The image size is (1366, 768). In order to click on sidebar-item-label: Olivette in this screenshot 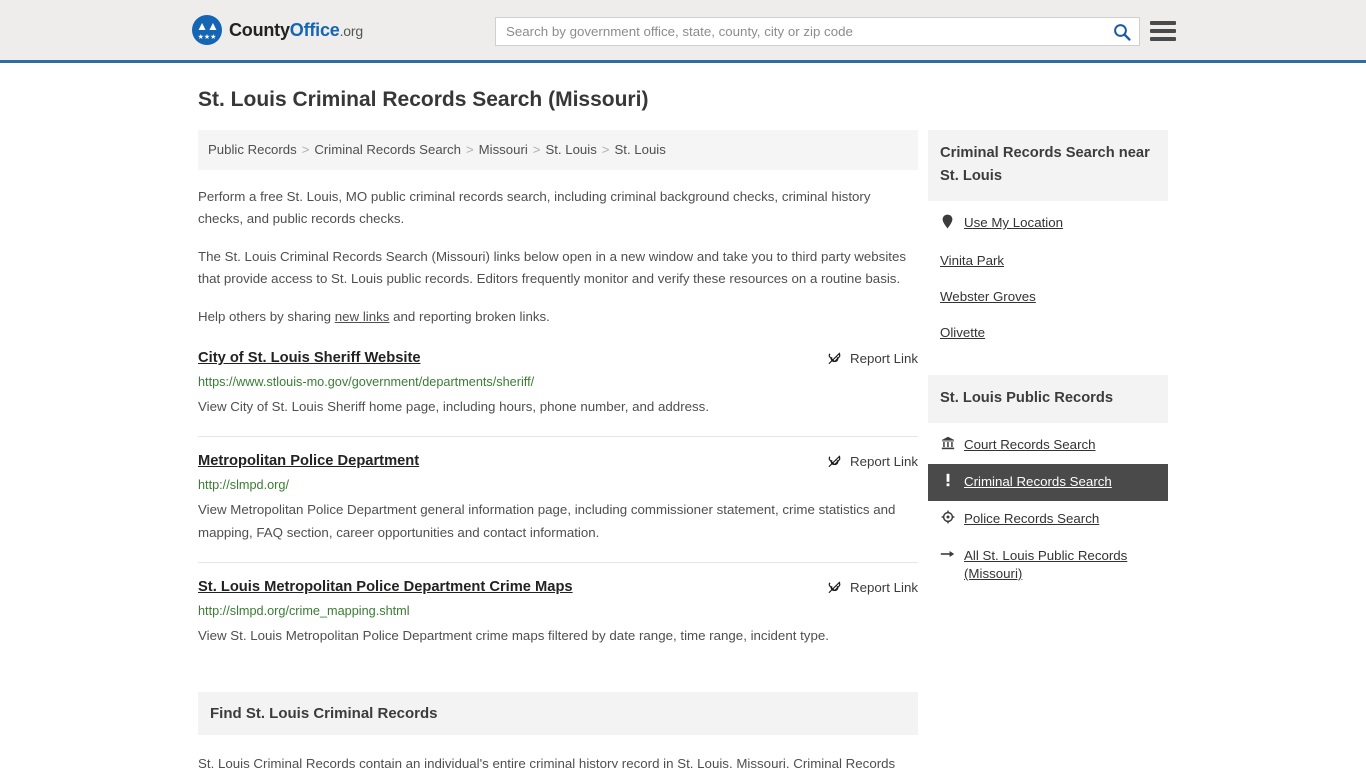, I will do `click(963, 332)`.